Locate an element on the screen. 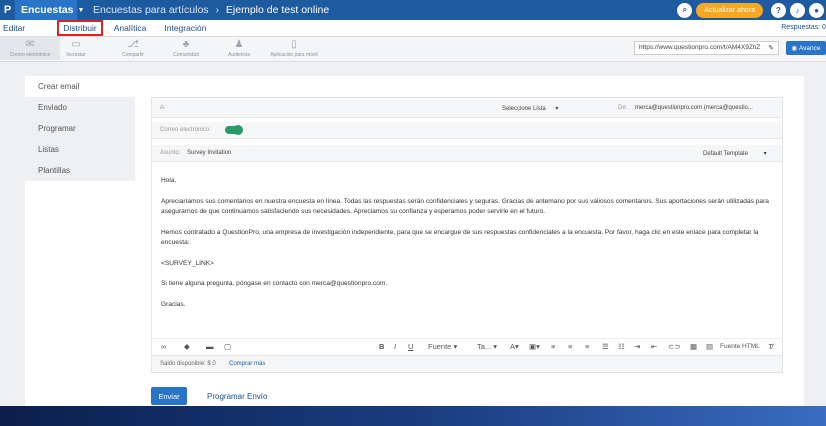  app-menu-label: Encuestas is located at coordinates (47, 10).